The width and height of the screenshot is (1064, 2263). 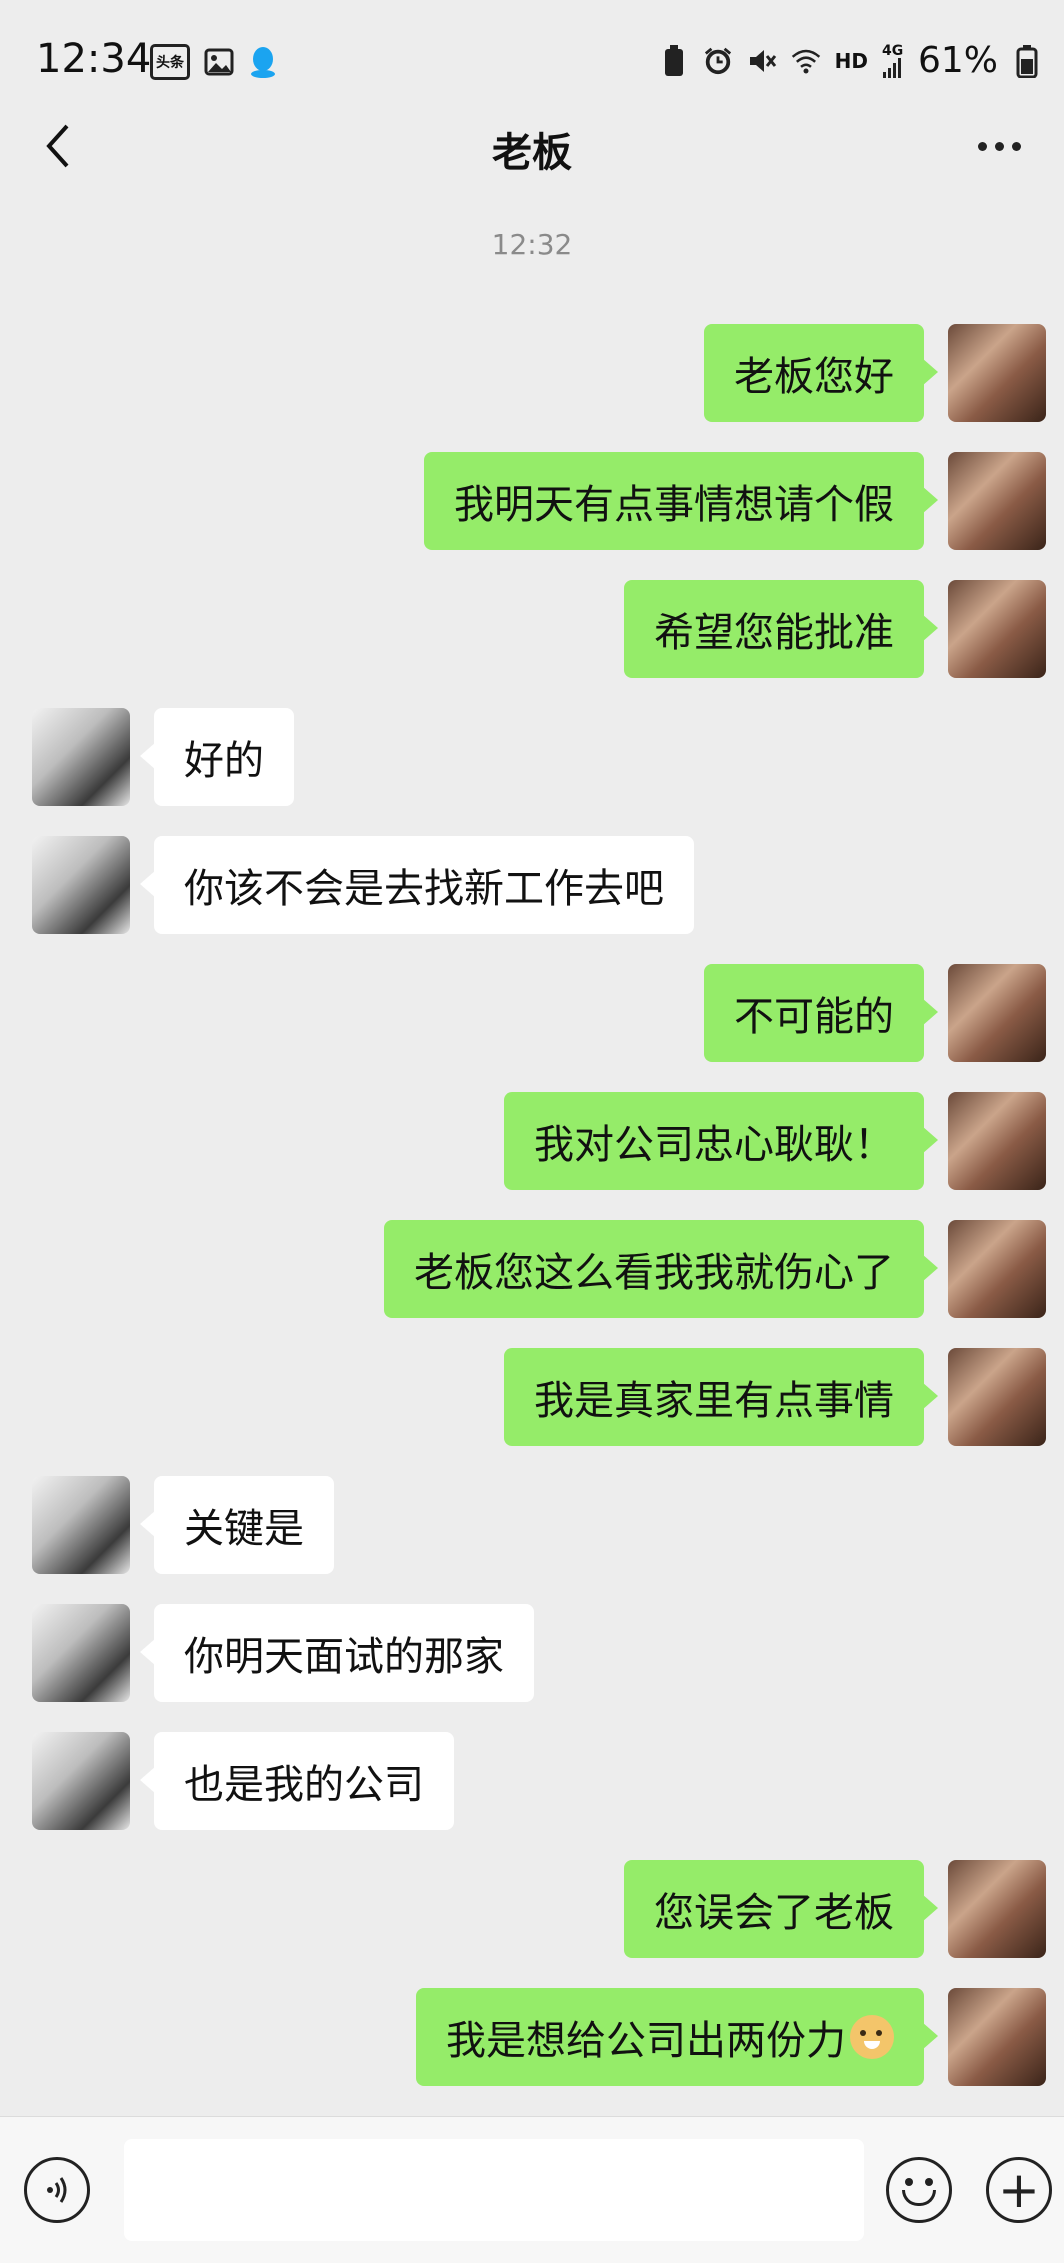 What do you see at coordinates (674, 60) in the screenshot?
I see `battery-saver-icon` at bounding box center [674, 60].